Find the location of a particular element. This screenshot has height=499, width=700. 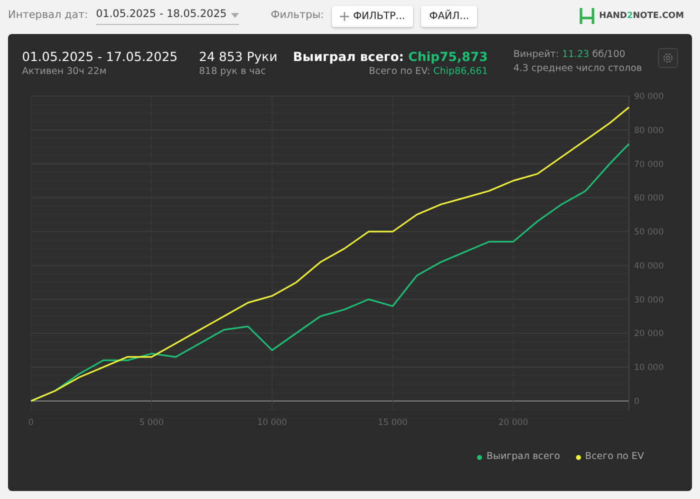

period-text: 01.05.2025 - 17.05.2025 is located at coordinates (100, 56).